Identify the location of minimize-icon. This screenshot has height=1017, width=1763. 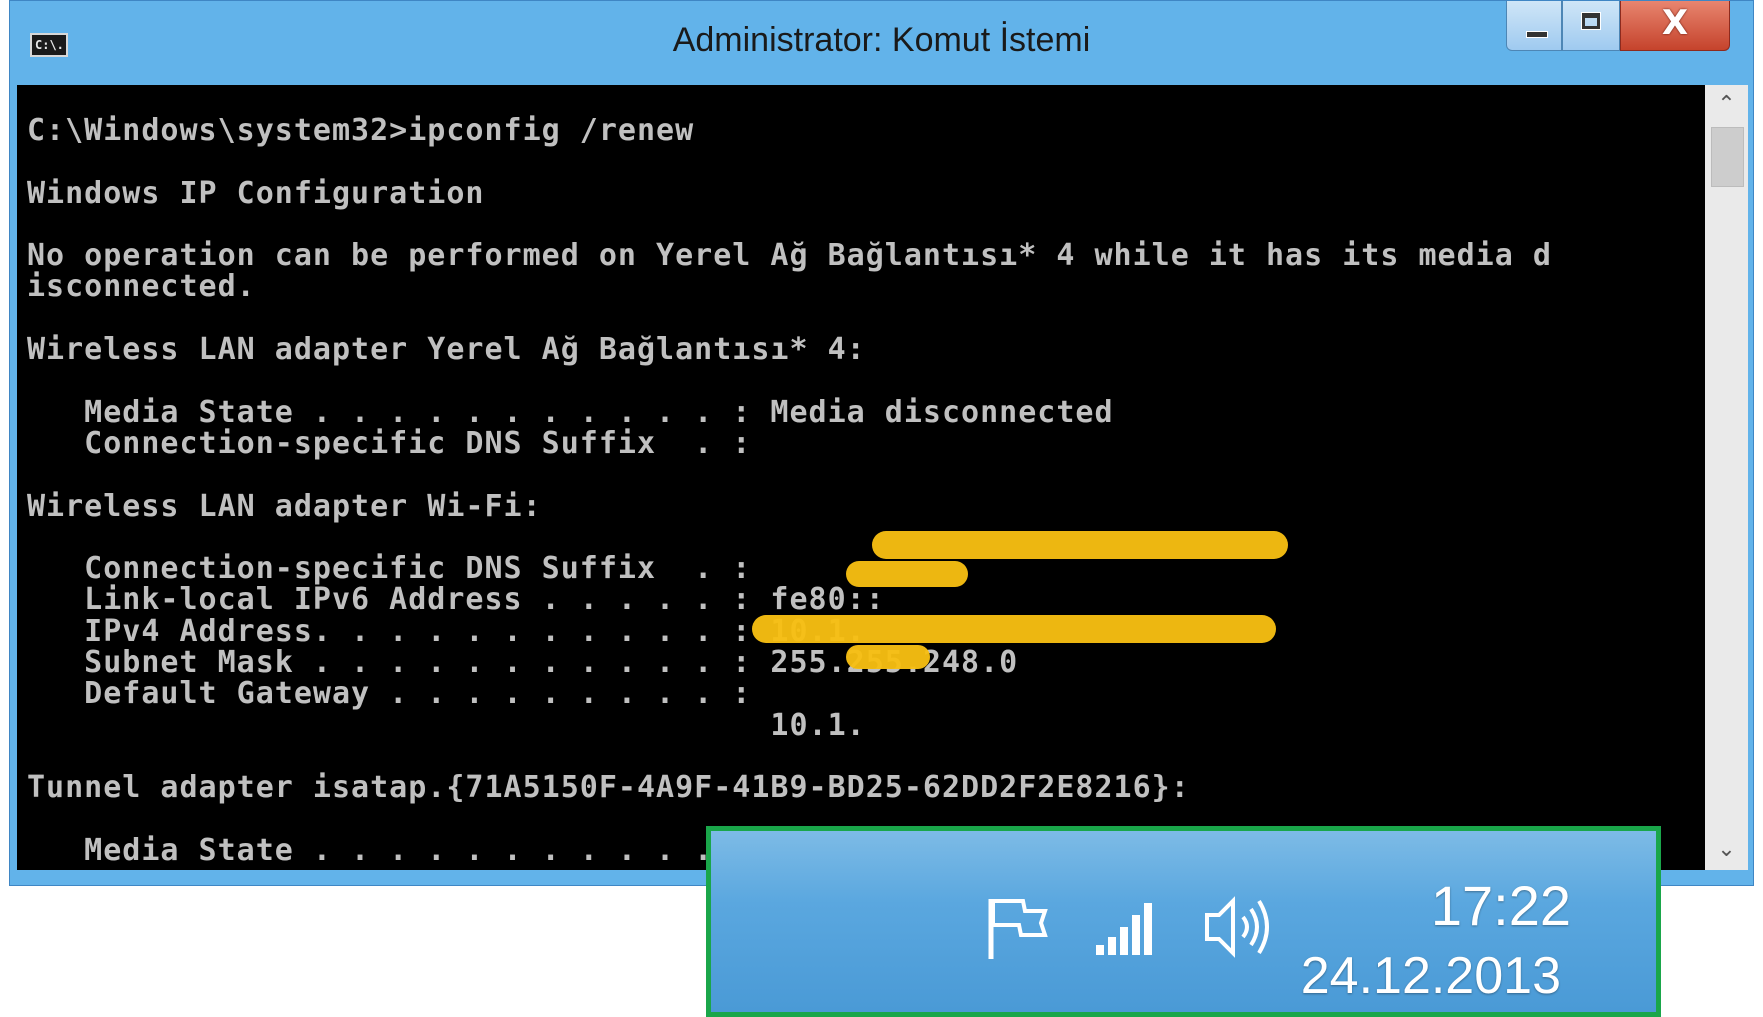
(1537, 34).